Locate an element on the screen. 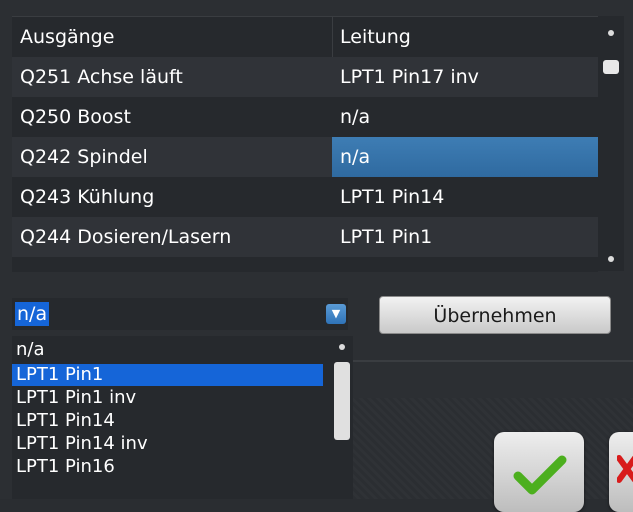  dropdown-scroll-up-indicator is located at coordinates (342, 347).